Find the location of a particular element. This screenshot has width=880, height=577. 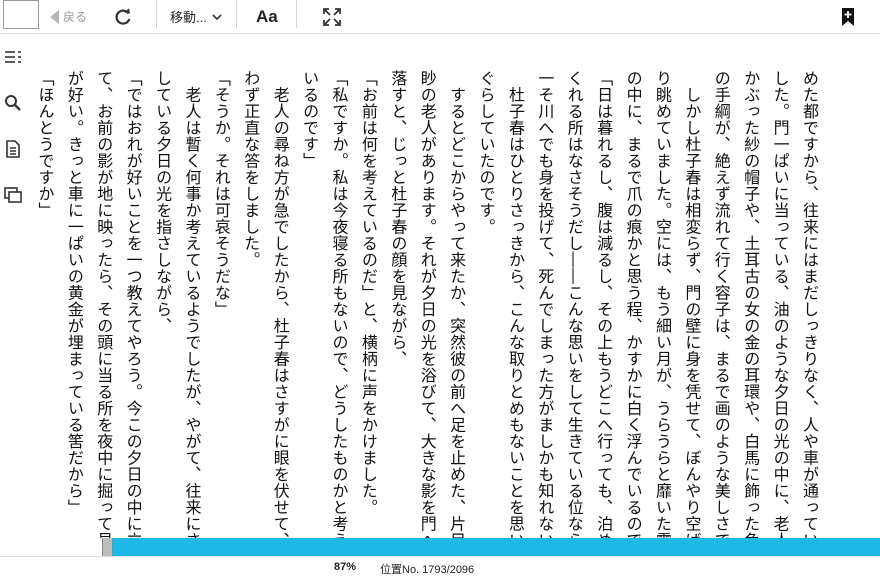

text-line: 「そうか。それは可哀そうだな」 is located at coordinates (221, 194).